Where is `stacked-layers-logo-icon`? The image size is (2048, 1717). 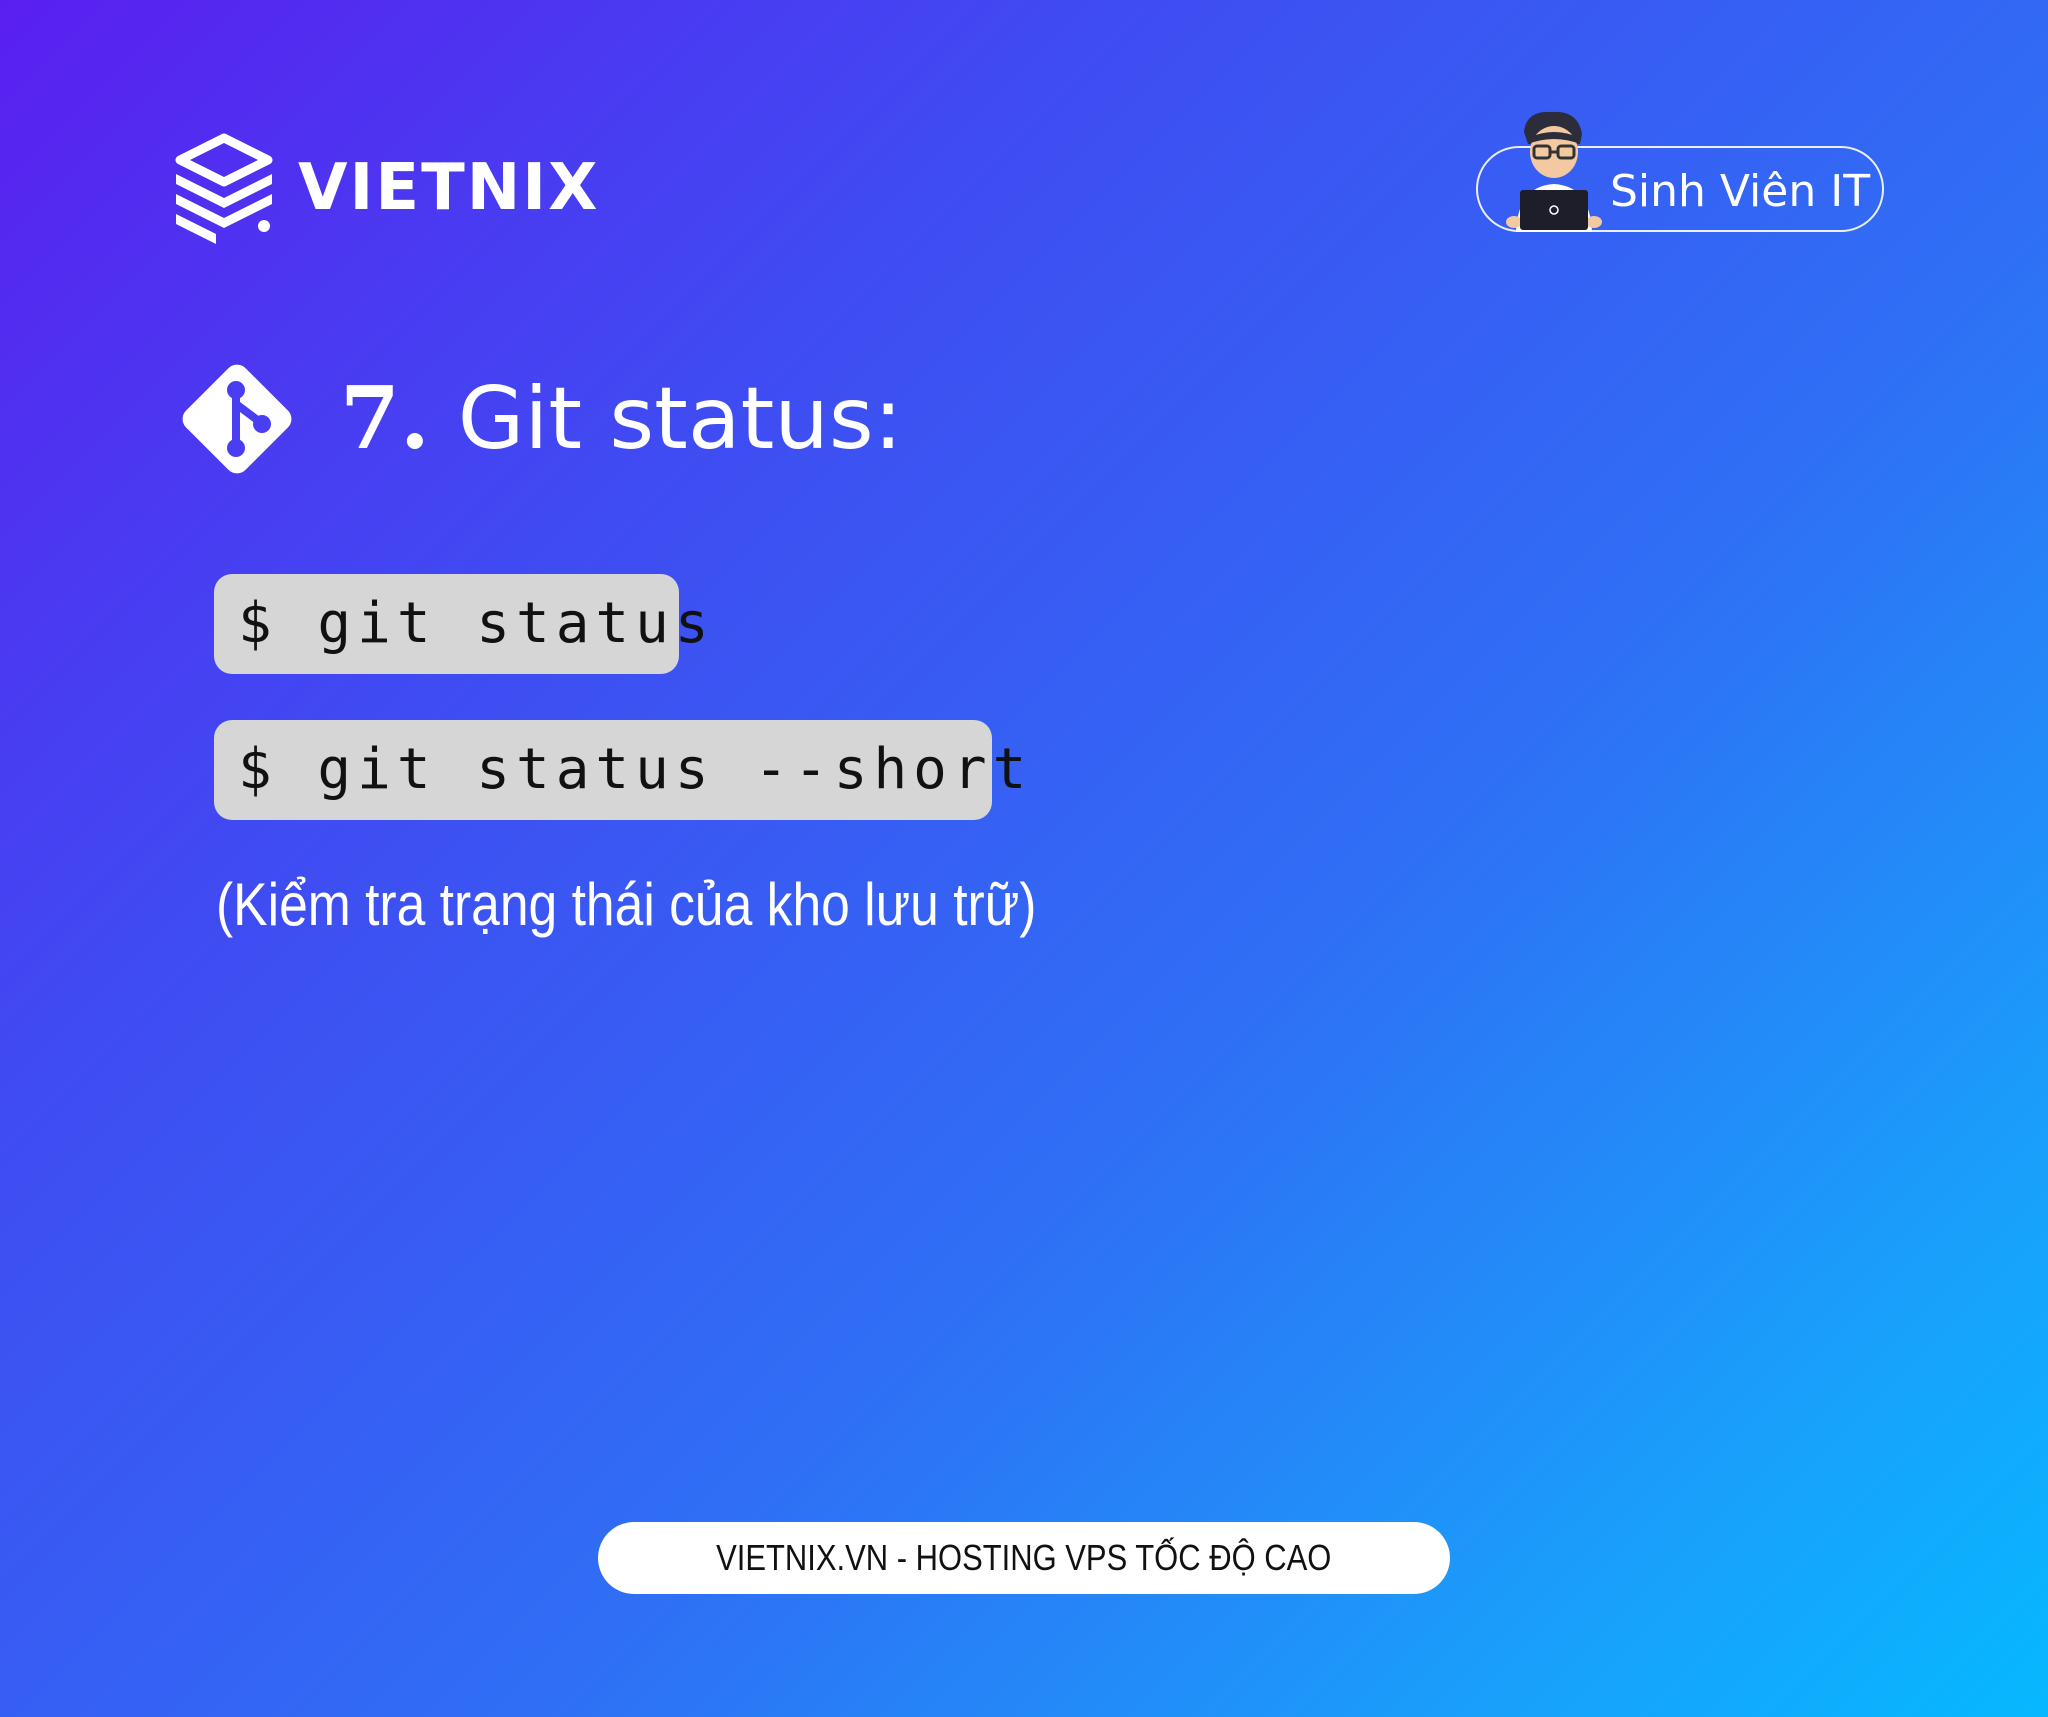 stacked-layers-logo-icon is located at coordinates (224, 188).